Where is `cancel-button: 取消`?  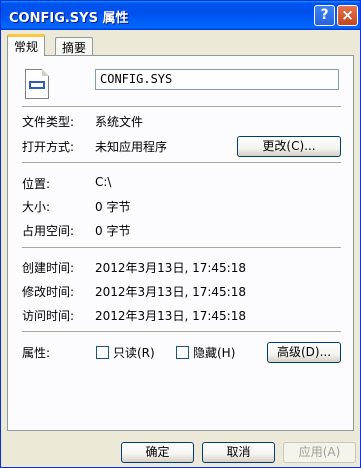
cancel-button: 取消 is located at coordinates (238, 452).